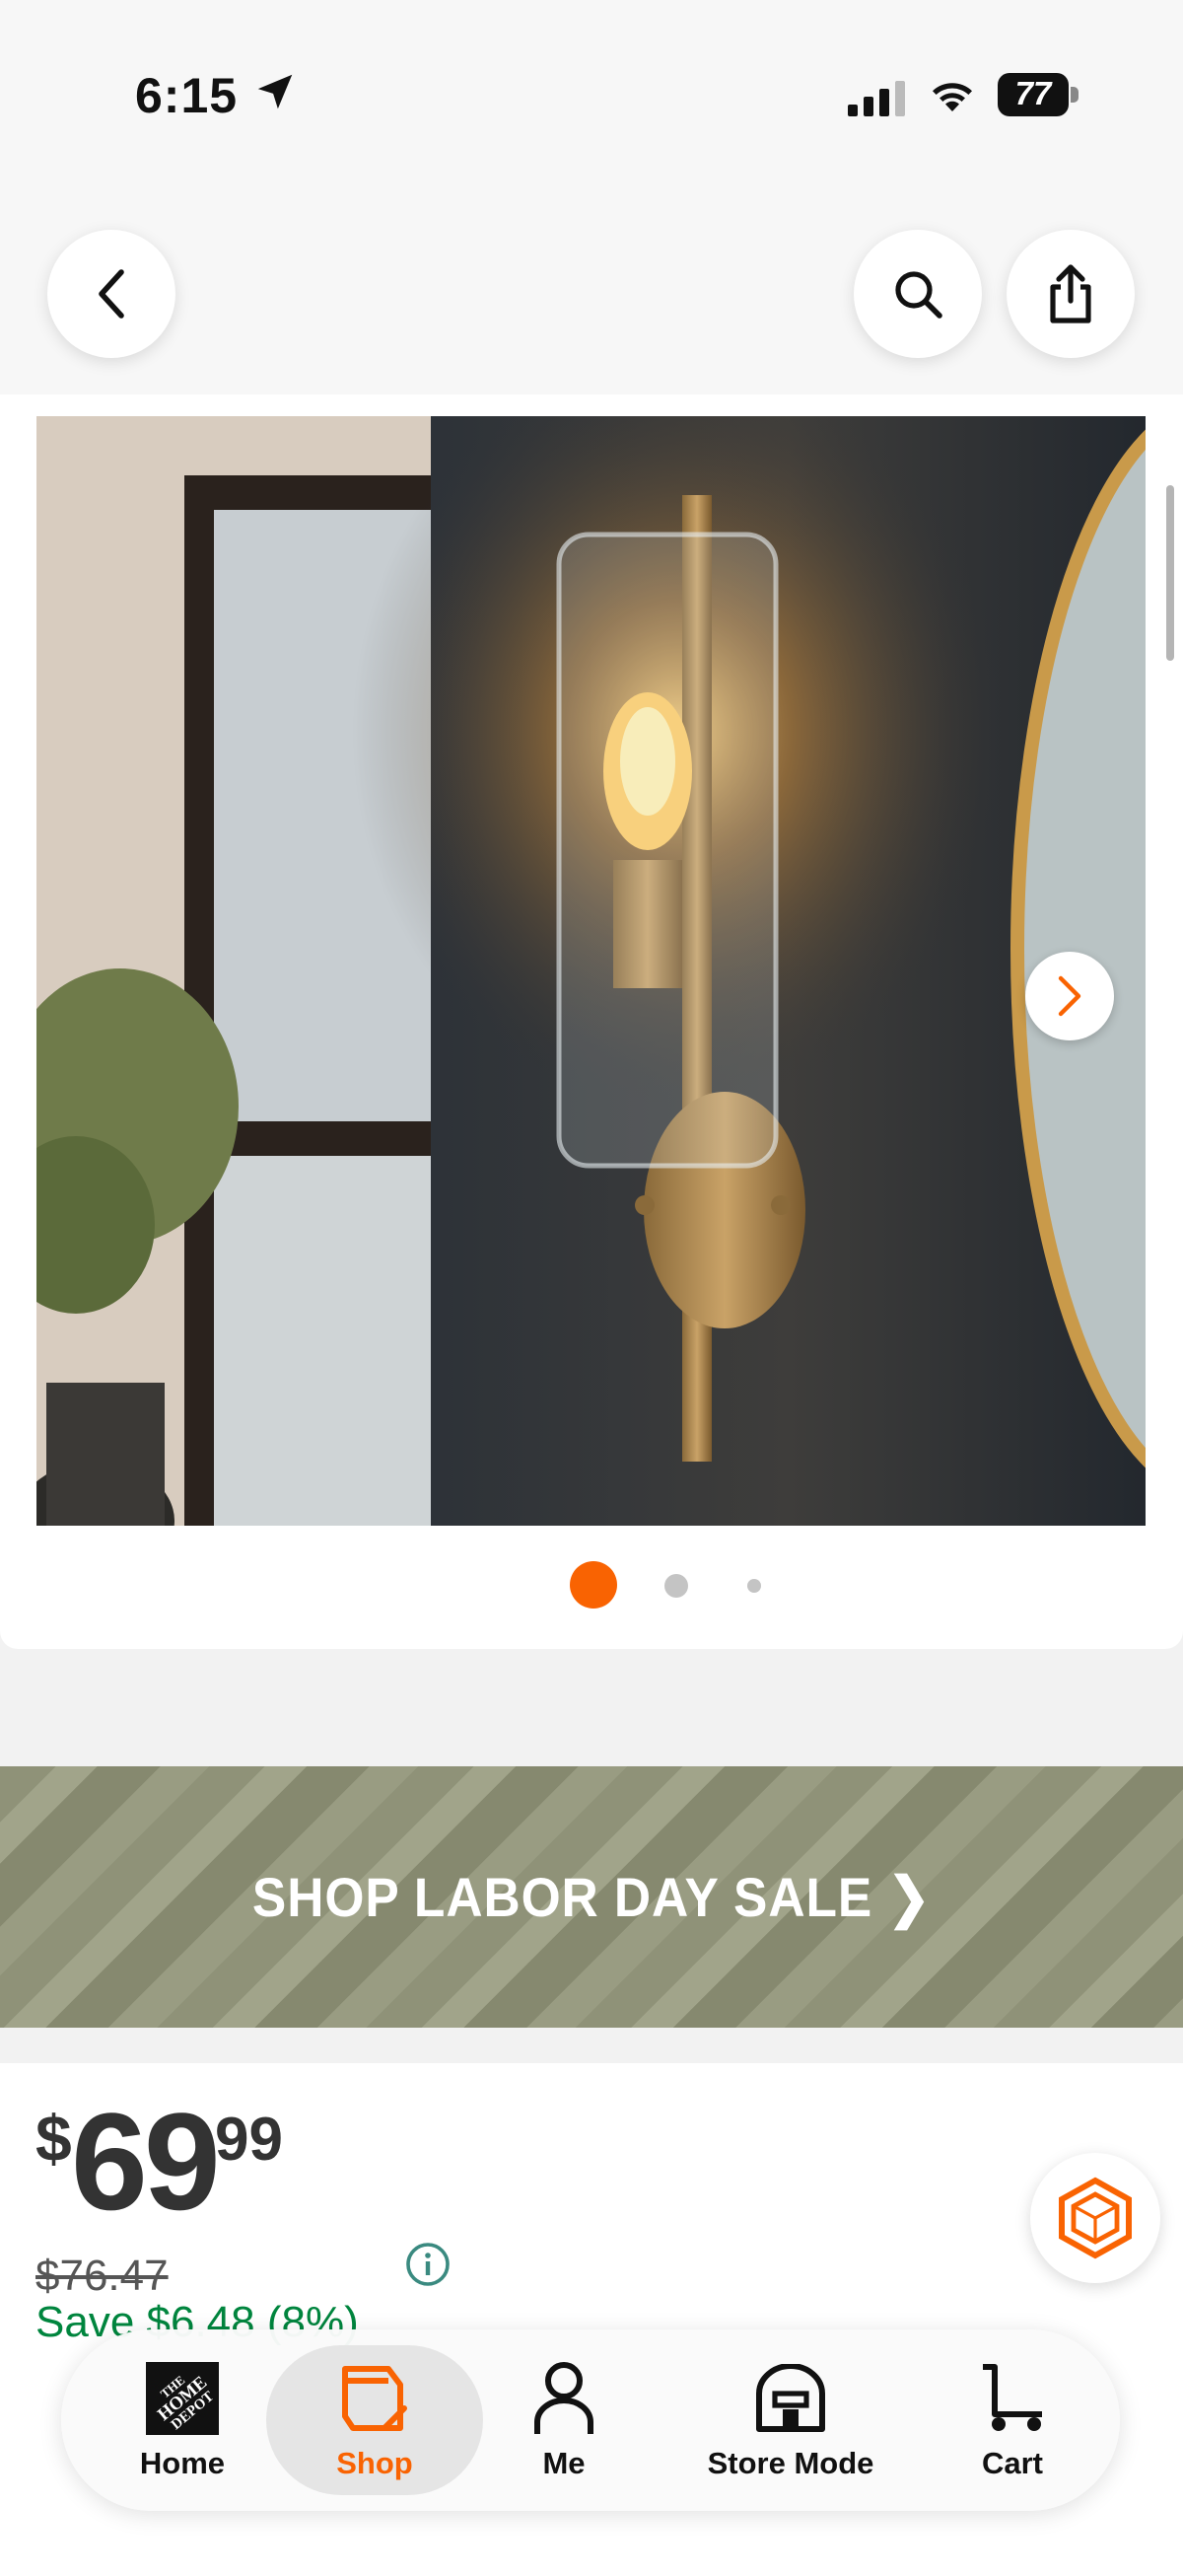 The height and width of the screenshot is (2576, 1183). I want to click on nav-store-mode-label: Store Mode, so click(790, 2463).